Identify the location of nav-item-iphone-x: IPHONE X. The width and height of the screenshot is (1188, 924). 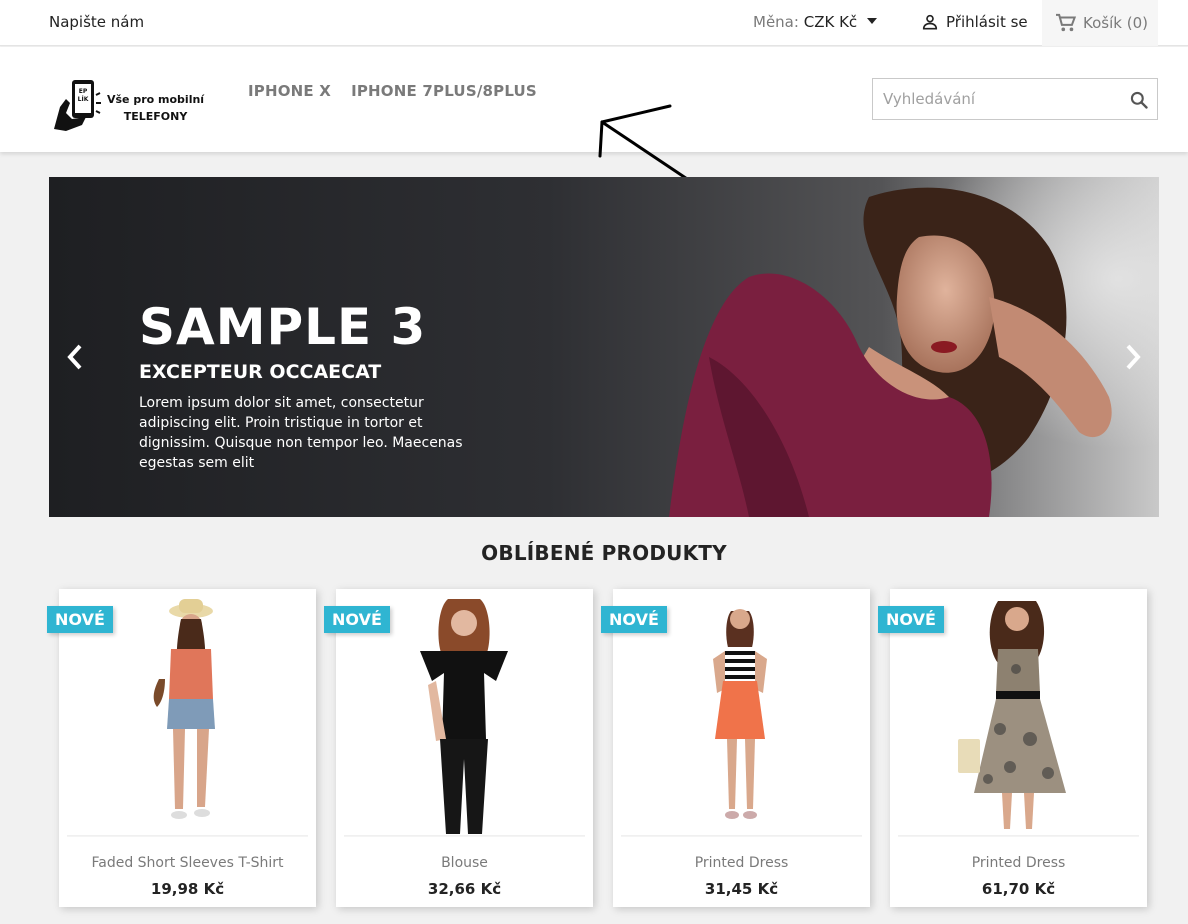
(289, 91).